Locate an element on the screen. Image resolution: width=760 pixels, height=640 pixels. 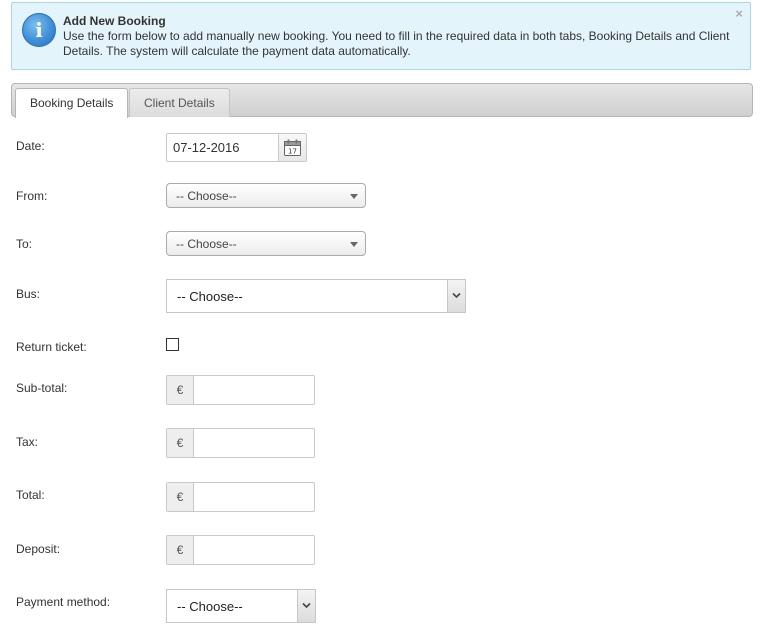
tab-booking-details: Booking Details is located at coordinates (72, 103).